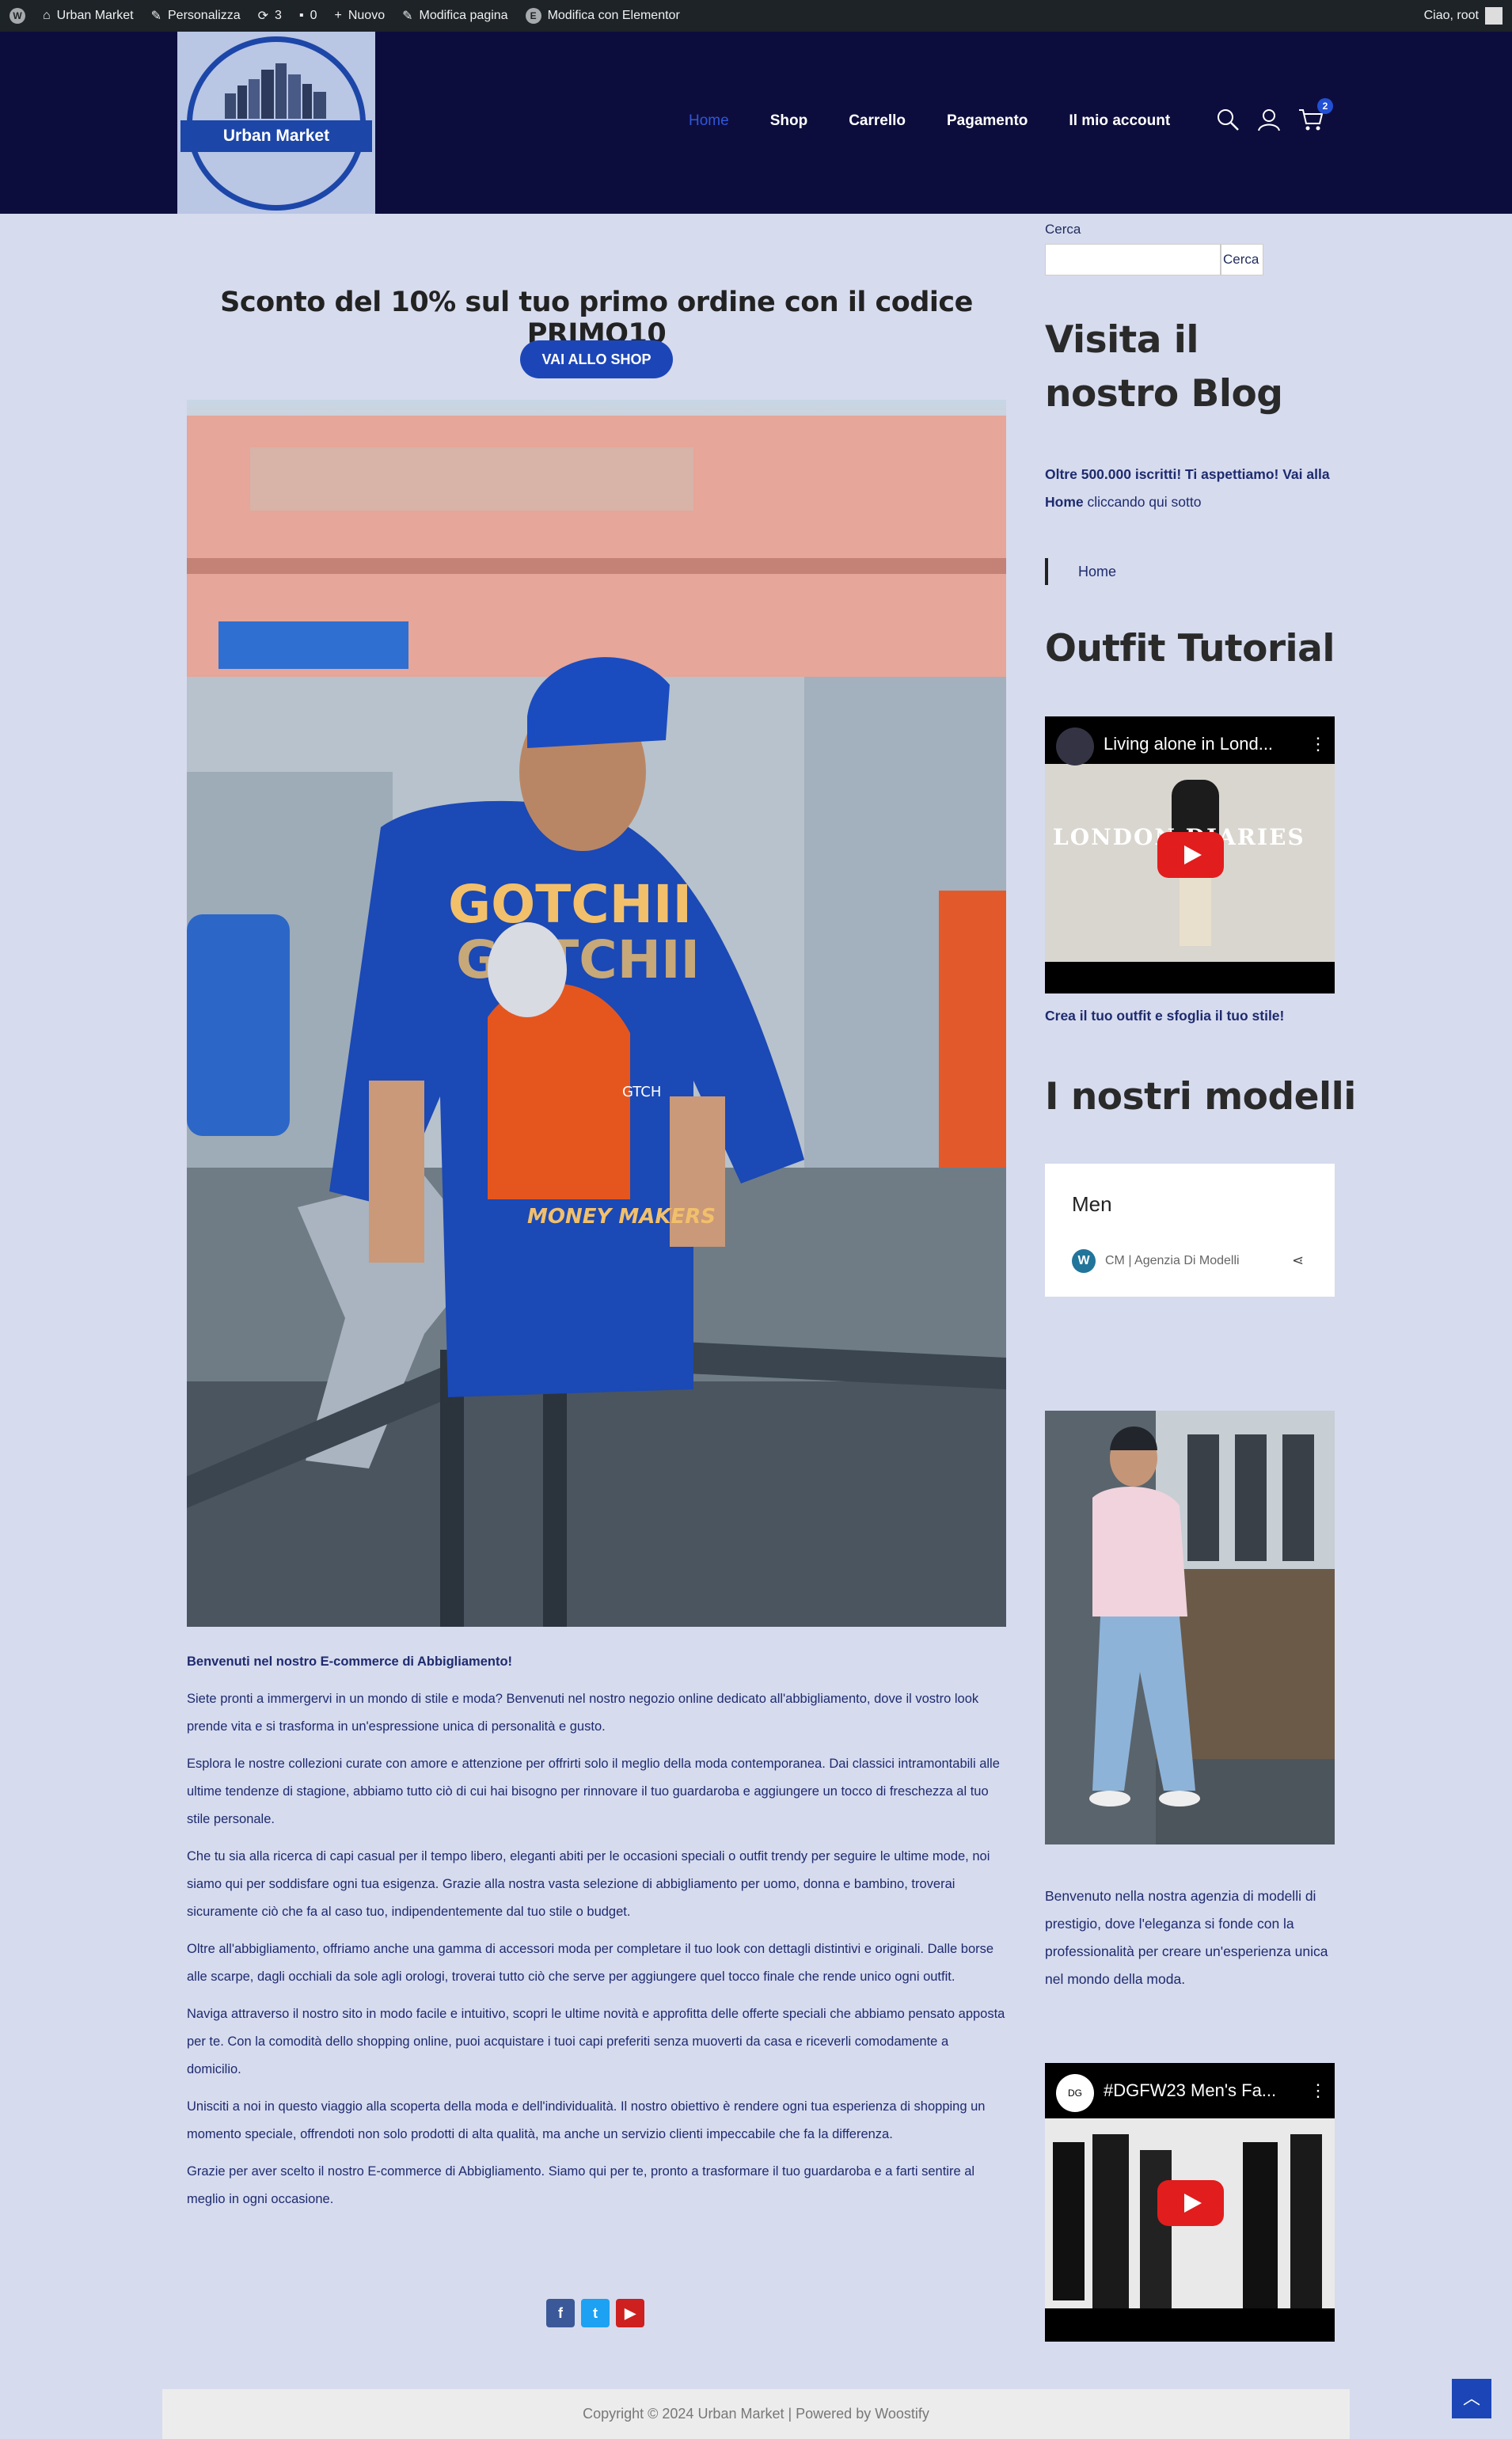 The image size is (1512, 2439). Describe the element at coordinates (88, 16) in the screenshot. I see `admin-site-link: ⌂ Urban Market` at that location.